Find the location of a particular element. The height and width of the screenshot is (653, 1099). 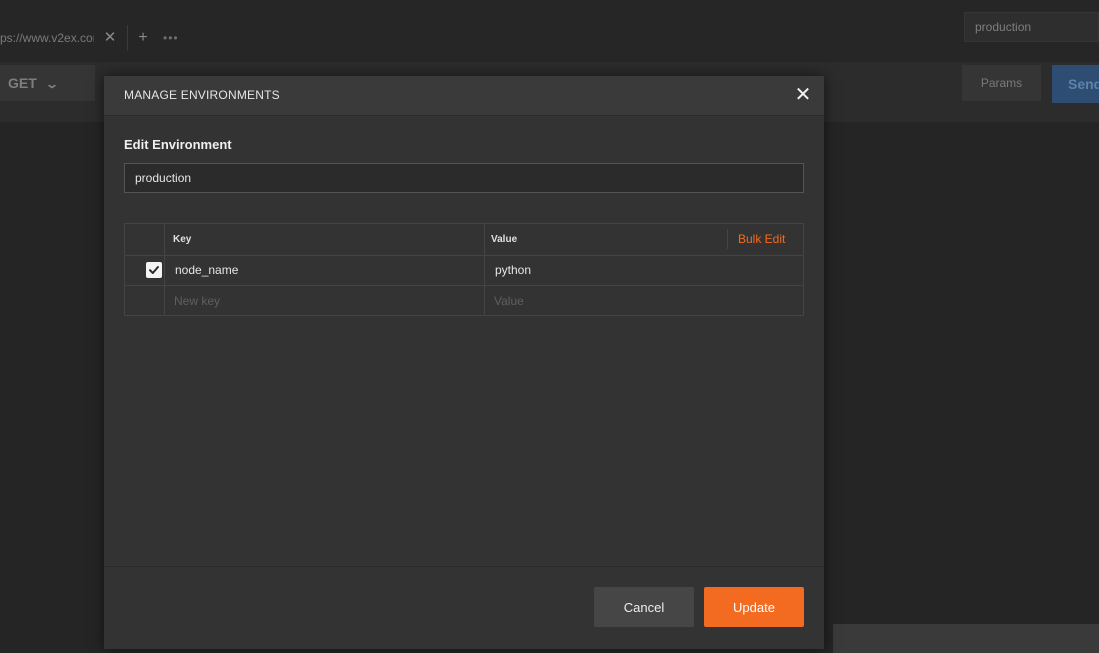

environment-name-input is located at coordinates (464, 178).